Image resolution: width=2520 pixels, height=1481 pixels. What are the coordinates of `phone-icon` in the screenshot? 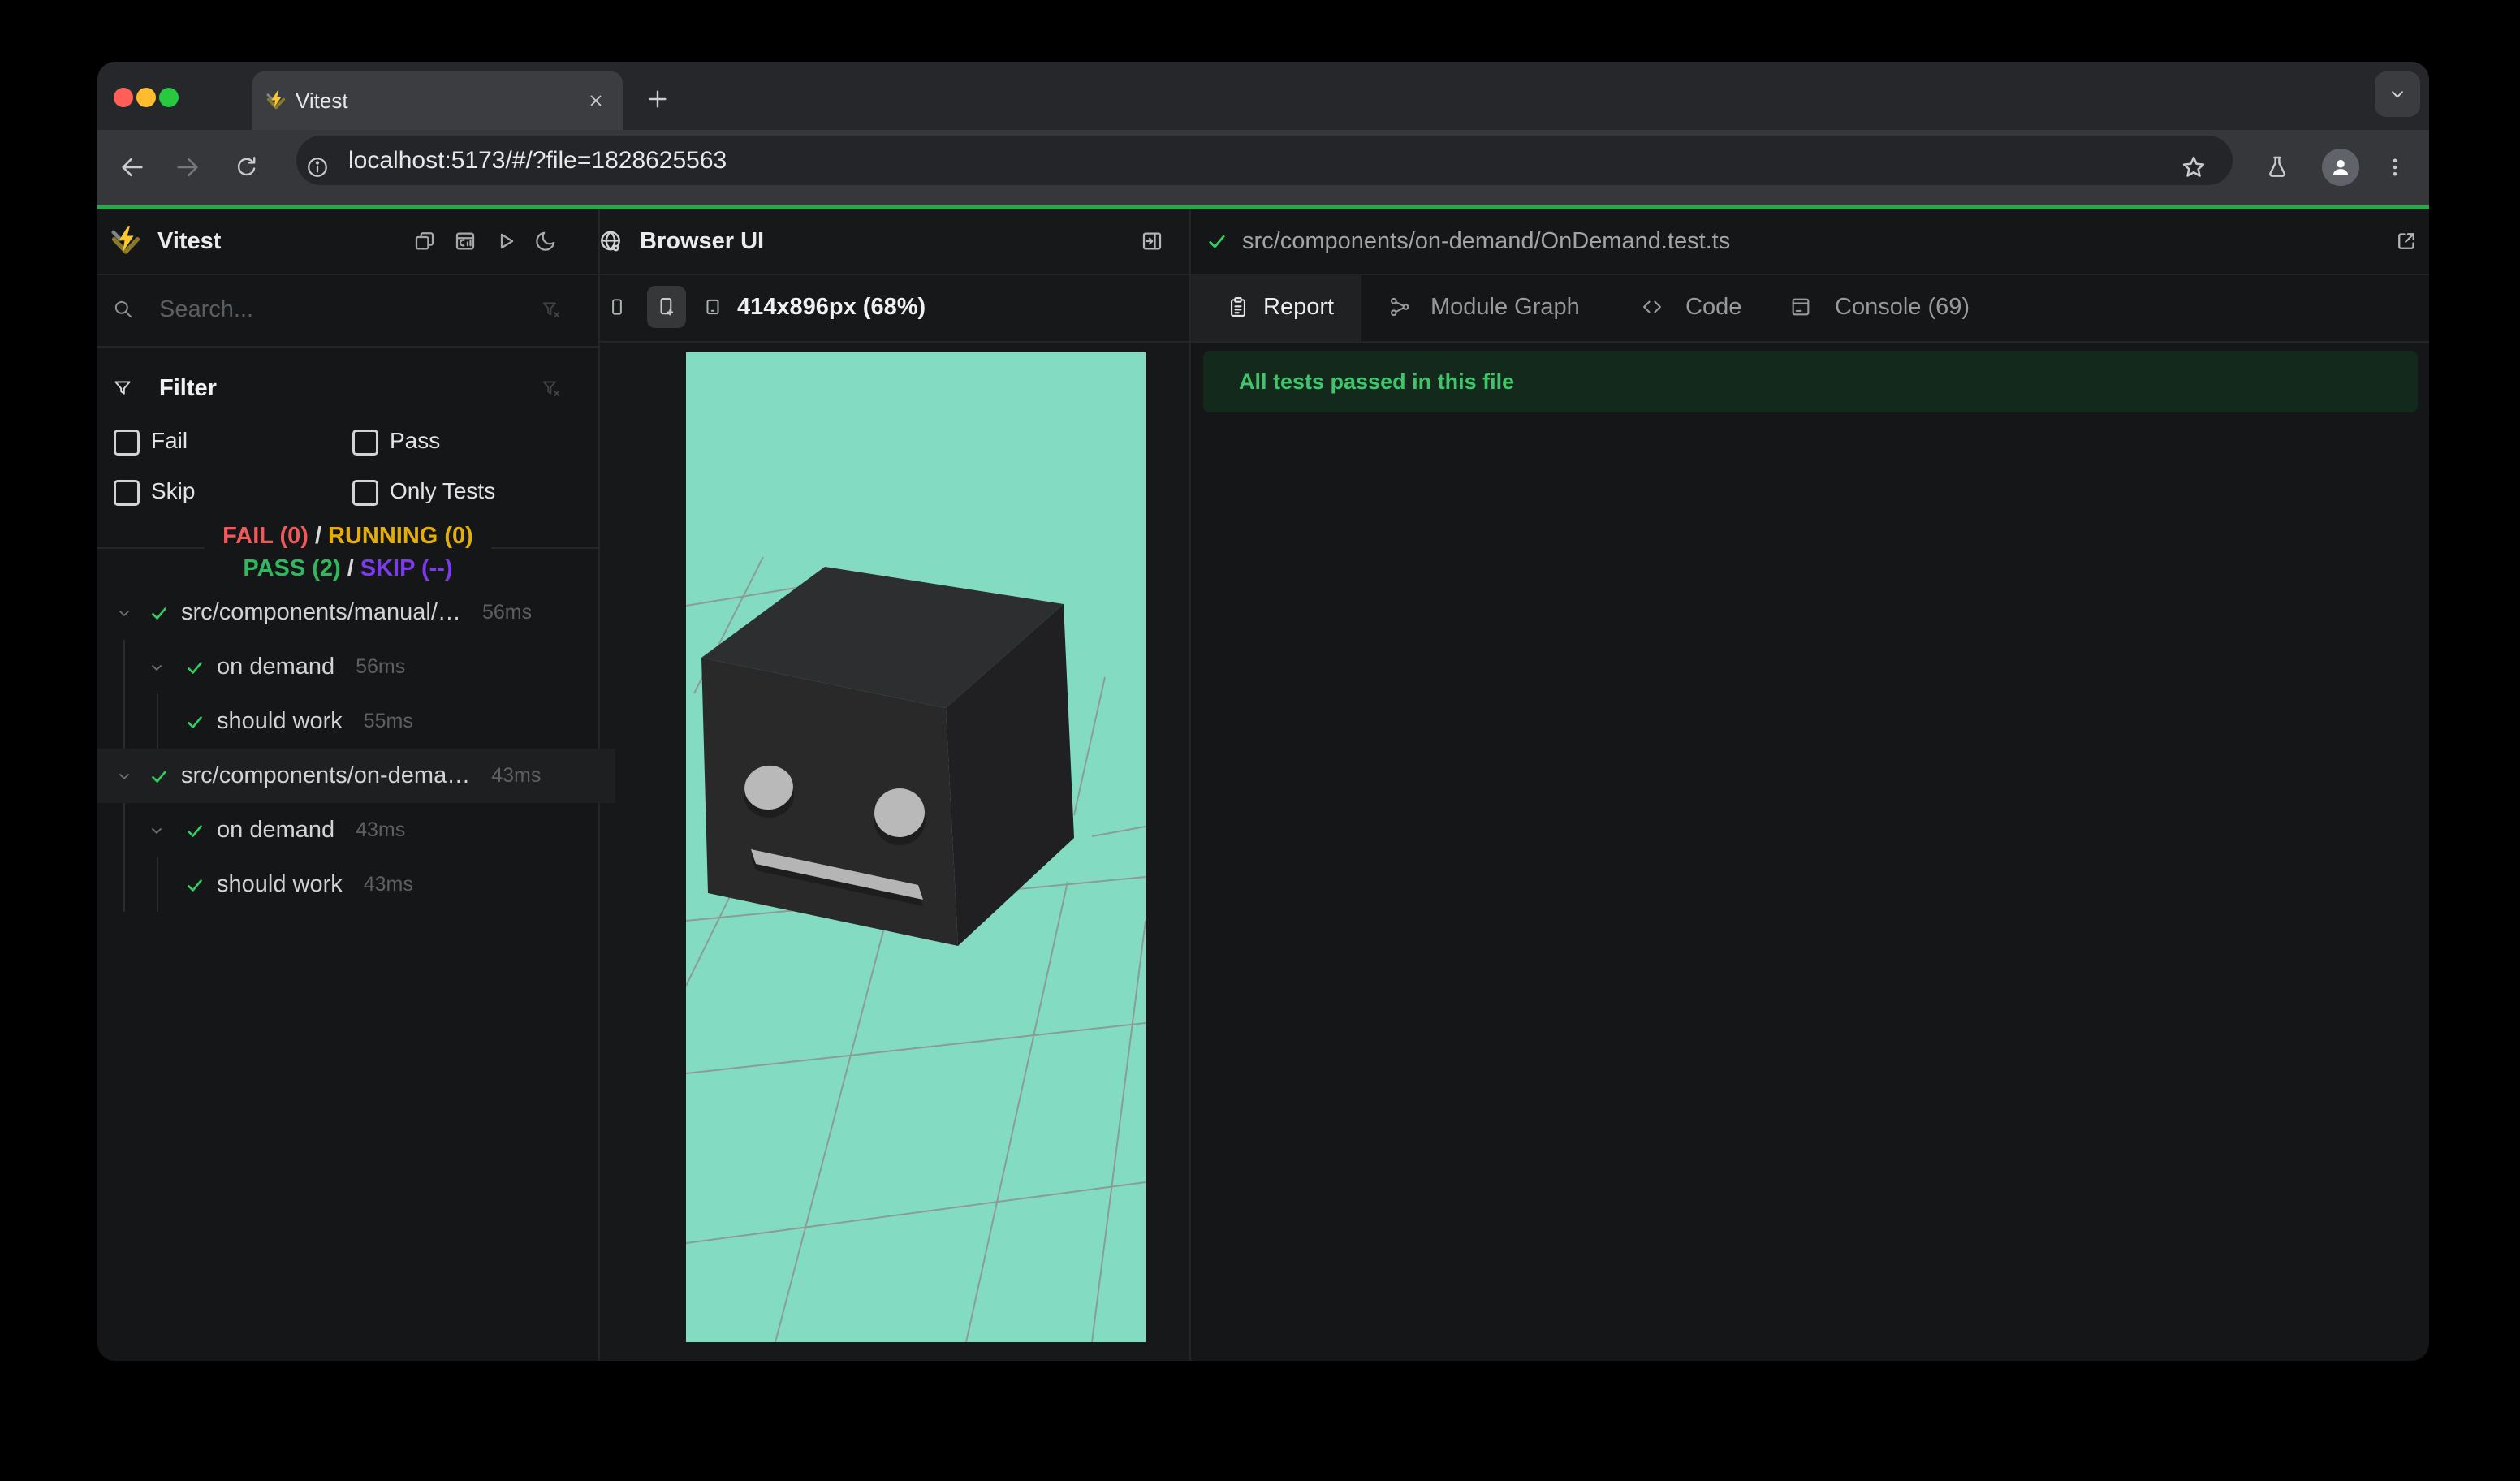 It's located at (617, 306).